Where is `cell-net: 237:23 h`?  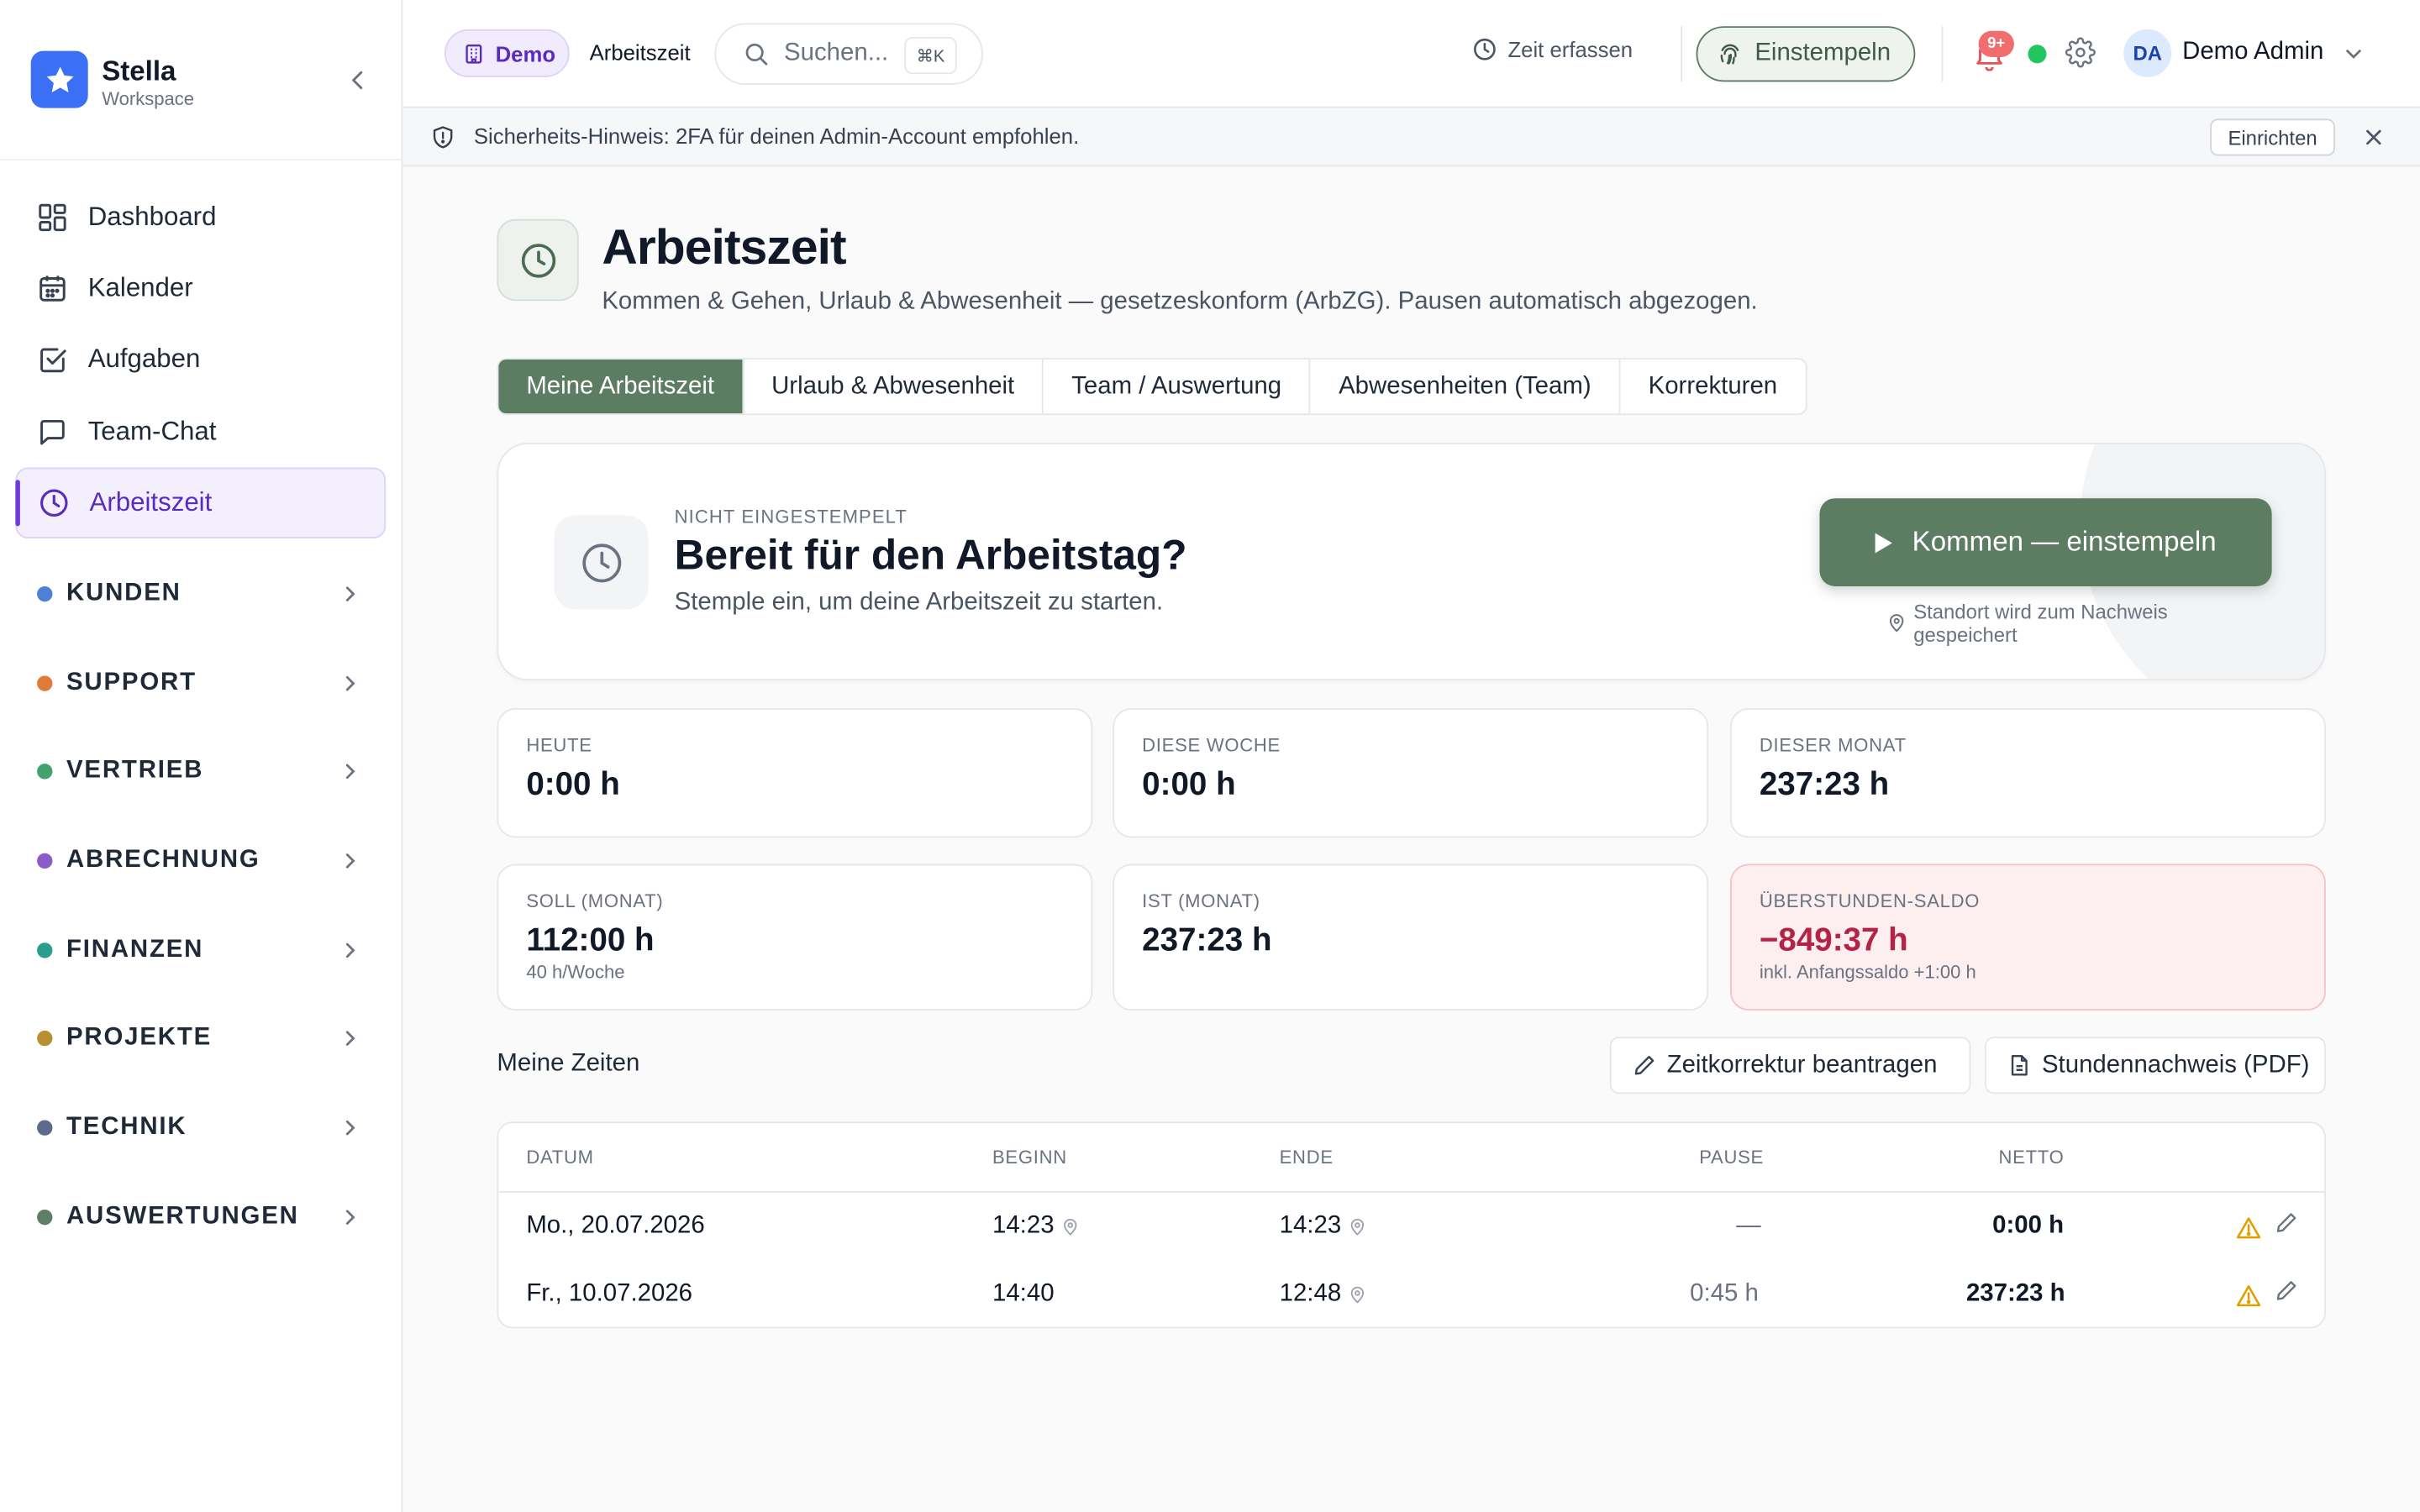
cell-net: 237:23 h is located at coordinates (2015, 1293).